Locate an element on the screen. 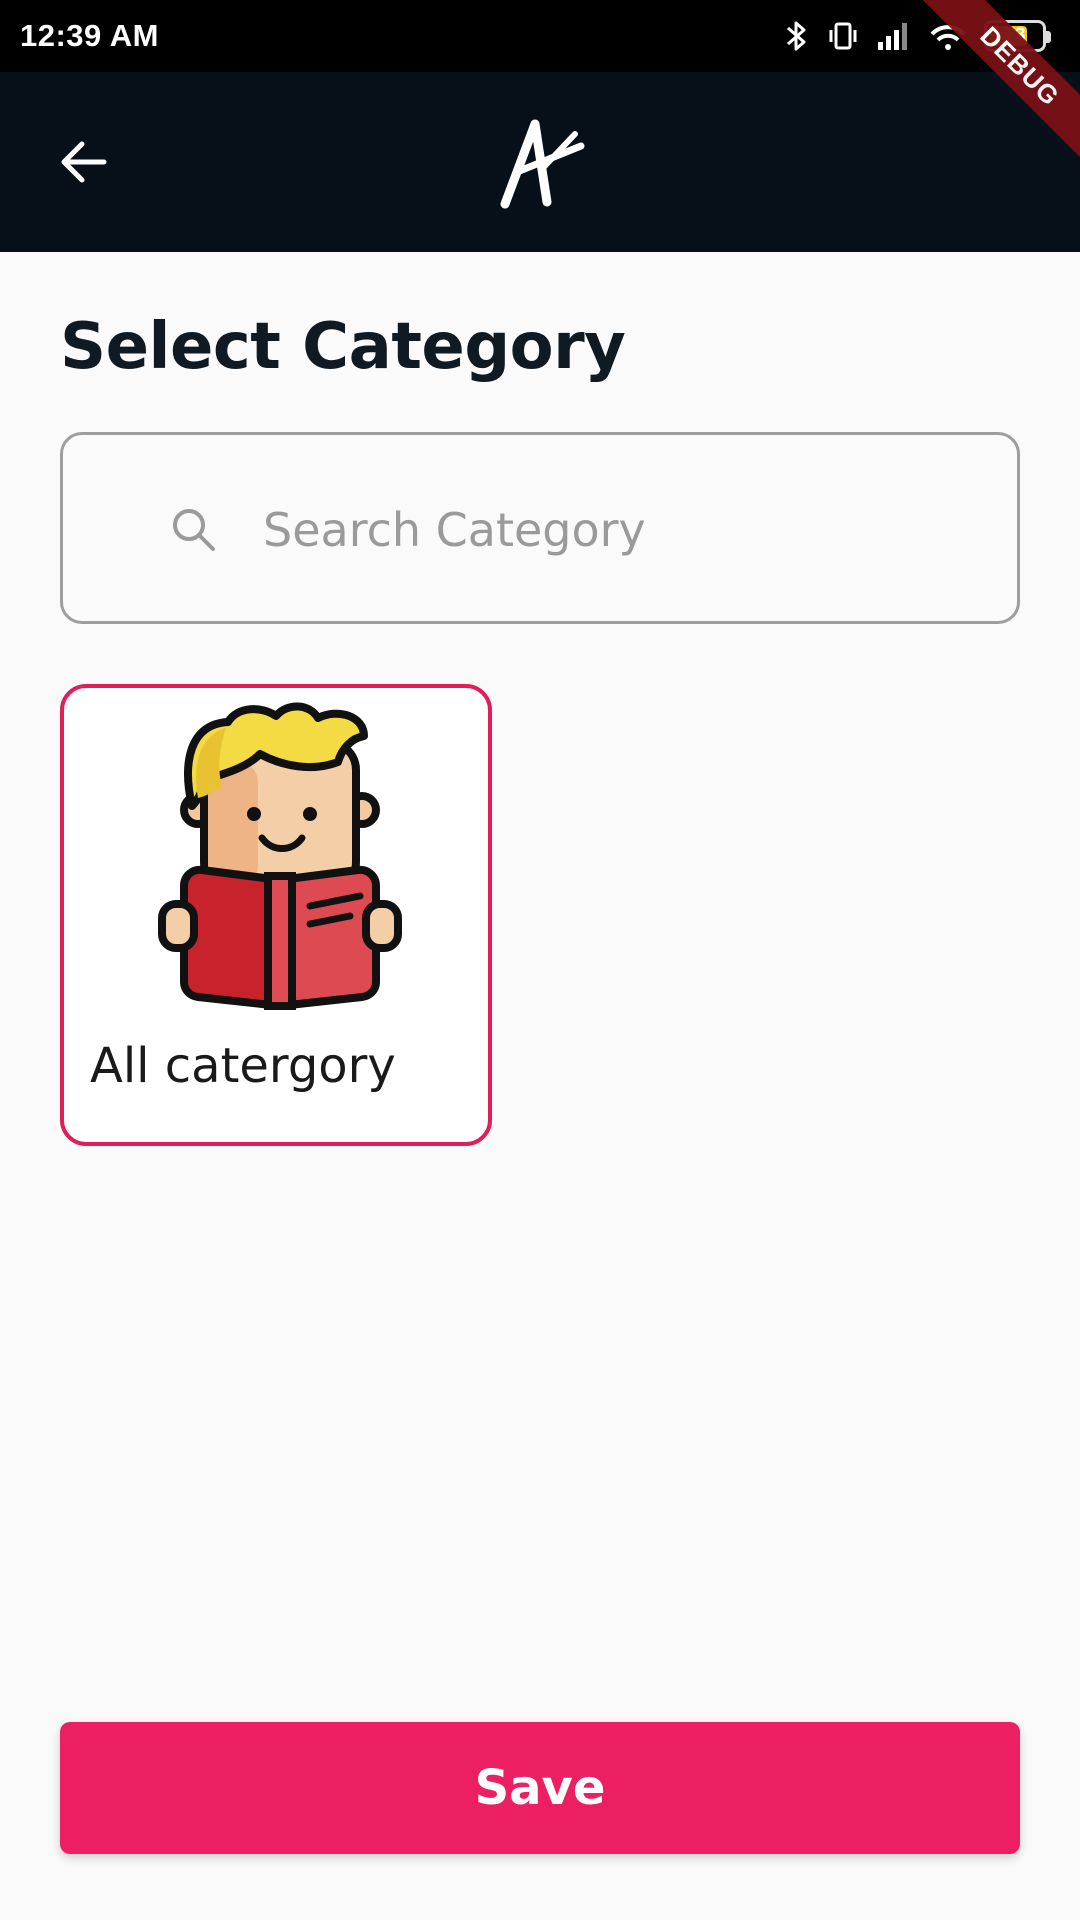 The image size is (1080, 1920). save-button: Save is located at coordinates (540, 1788).